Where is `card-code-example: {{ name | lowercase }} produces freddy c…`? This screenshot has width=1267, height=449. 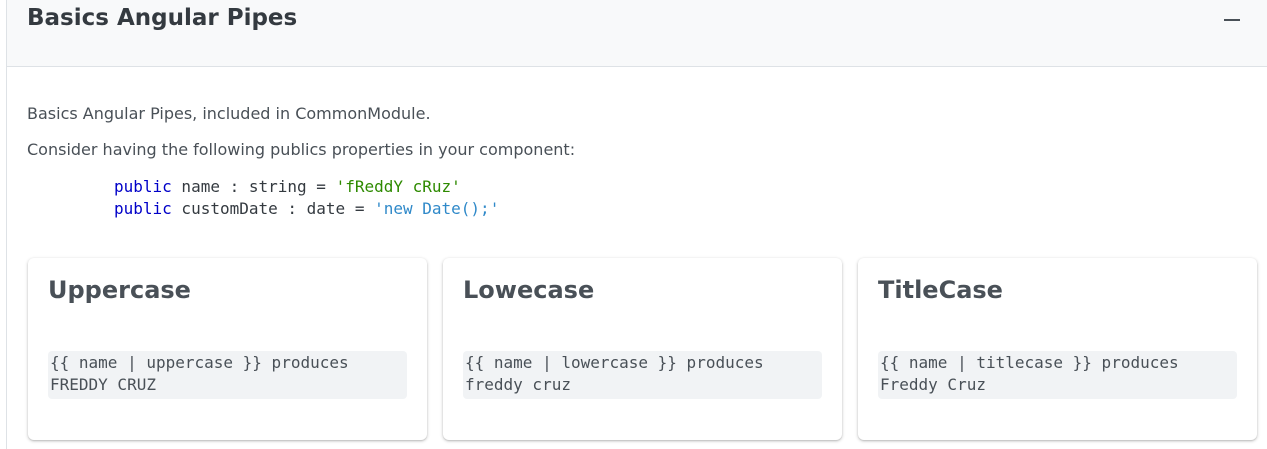 card-code-example: {{ name | lowercase }} produces freddy c… is located at coordinates (642, 375).